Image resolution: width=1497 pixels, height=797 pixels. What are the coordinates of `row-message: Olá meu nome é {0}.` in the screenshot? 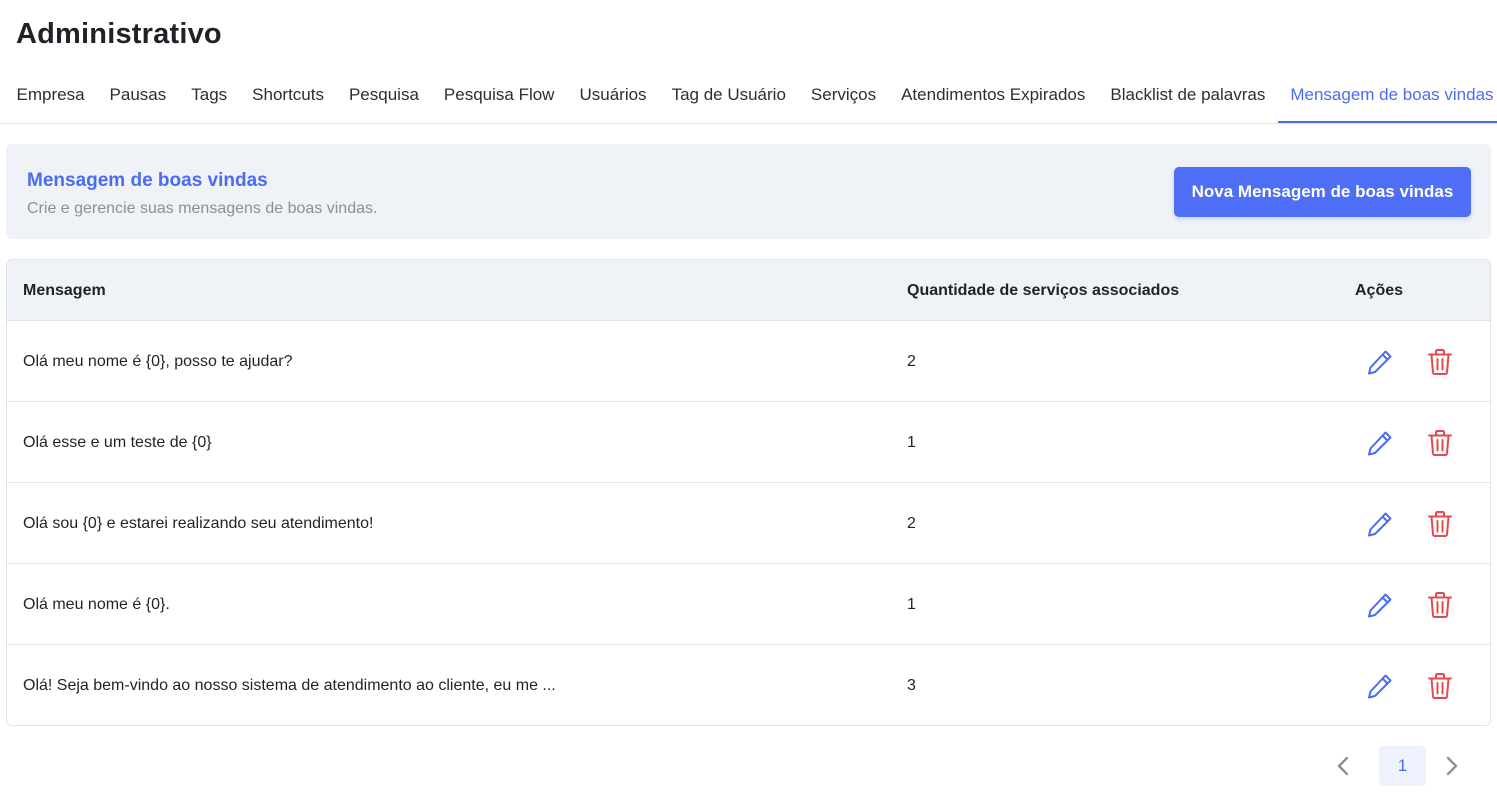 It's located at (96, 604).